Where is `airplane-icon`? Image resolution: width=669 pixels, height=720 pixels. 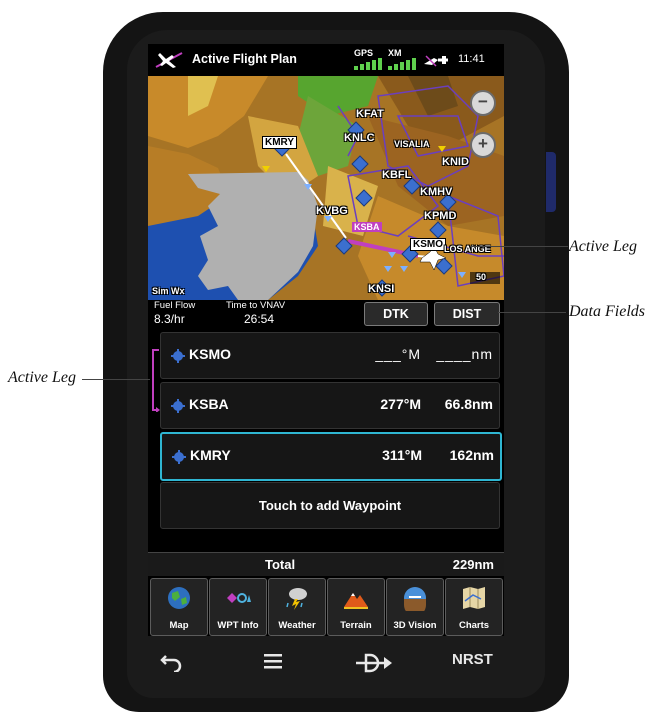 airplane-icon is located at coordinates (169, 60).